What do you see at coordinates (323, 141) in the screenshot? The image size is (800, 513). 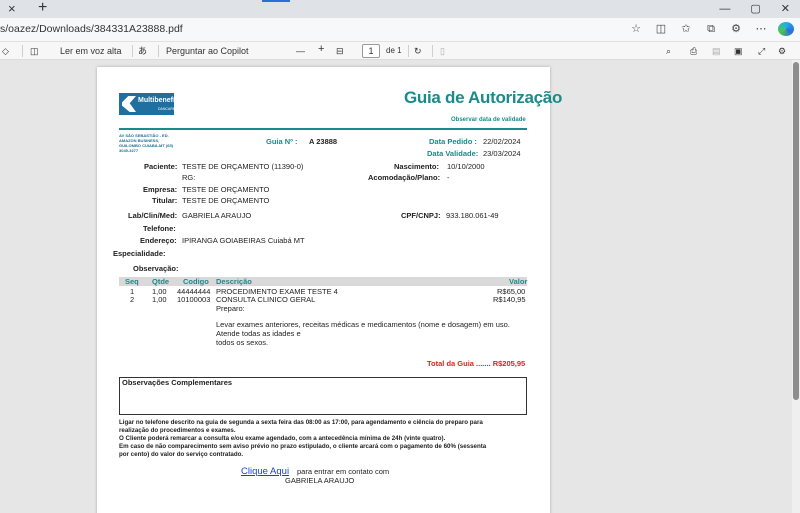 I see `guia-value: A 23888` at bounding box center [323, 141].